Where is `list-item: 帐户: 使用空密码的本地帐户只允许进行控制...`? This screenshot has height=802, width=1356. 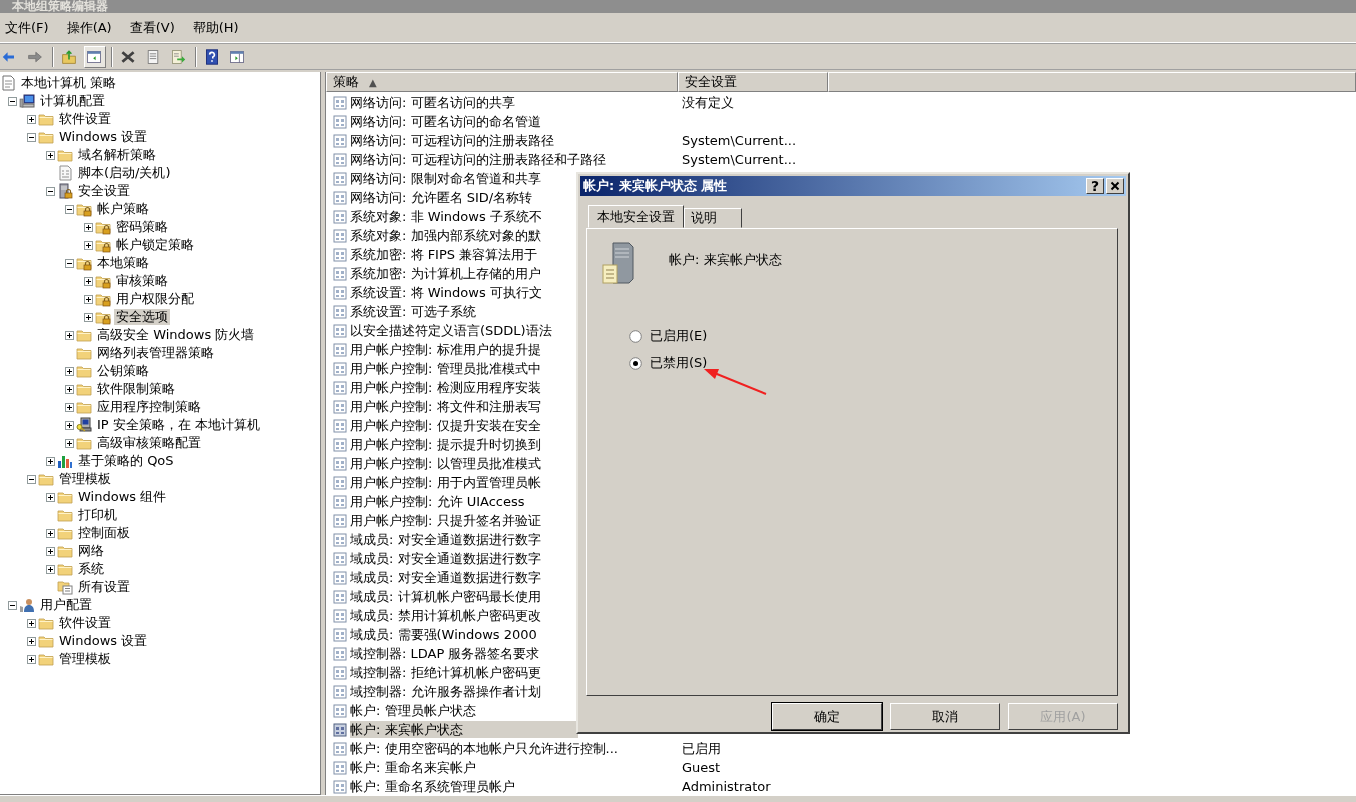
list-item: 帐户: 使用空密码的本地帐户只允许进行控制... is located at coordinates (486, 748).